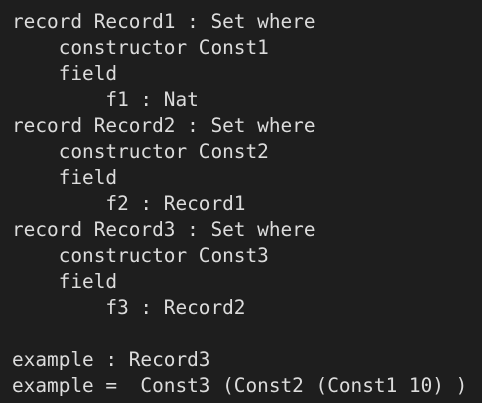 Image resolution: width=482 pixels, height=403 pixels. What do you see at coordinates (164, 125) in the screenshot?
I see `code-line: record Record2 : Set where` at bounding box center [164, 125].